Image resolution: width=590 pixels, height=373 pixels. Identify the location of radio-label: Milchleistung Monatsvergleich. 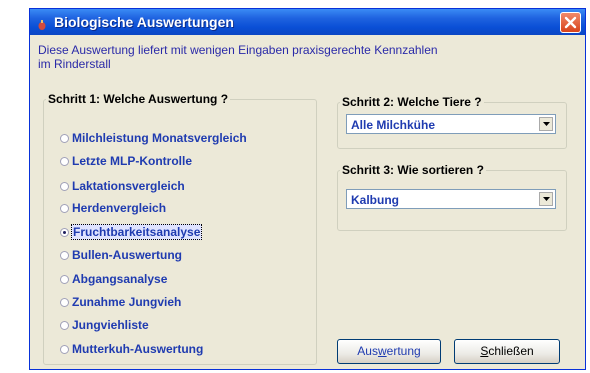
(159, 138).